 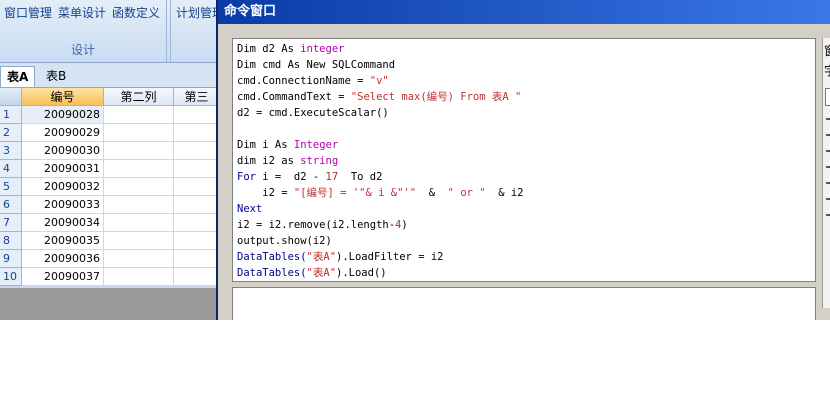 I want to click on column-header-second: 第二列, so click(x=139, y=97).